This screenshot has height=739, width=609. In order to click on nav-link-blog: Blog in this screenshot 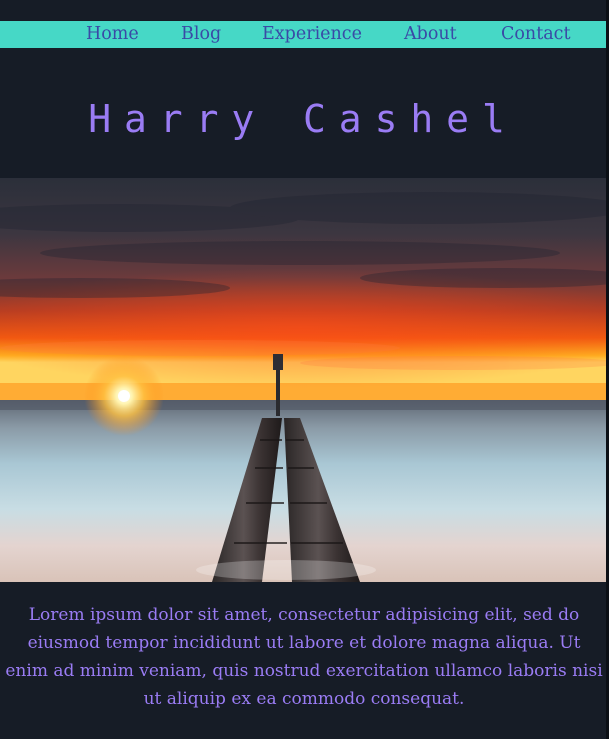, I will do `click(201, 34)`.